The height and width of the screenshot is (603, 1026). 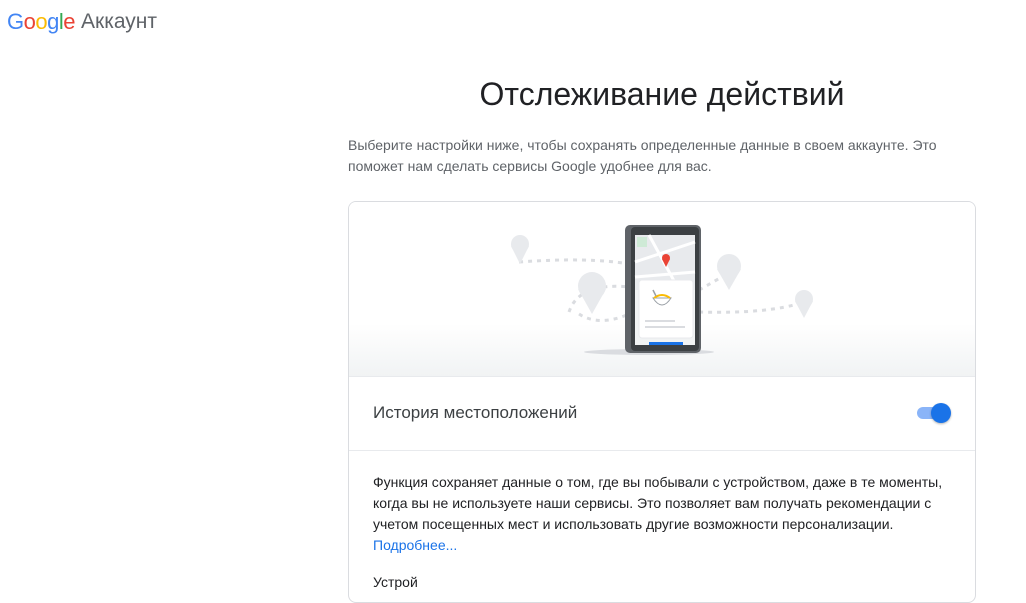 I want to click on location-history-row: История местоположений, so click(x=662, y=413).